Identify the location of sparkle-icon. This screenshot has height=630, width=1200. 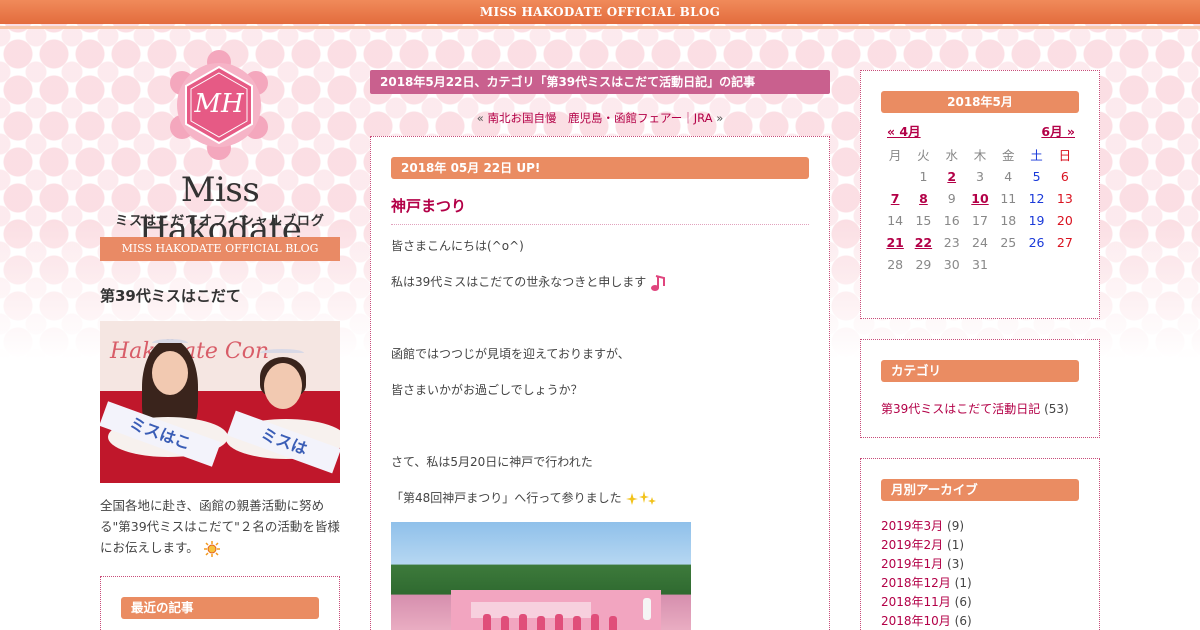
(640, 497).